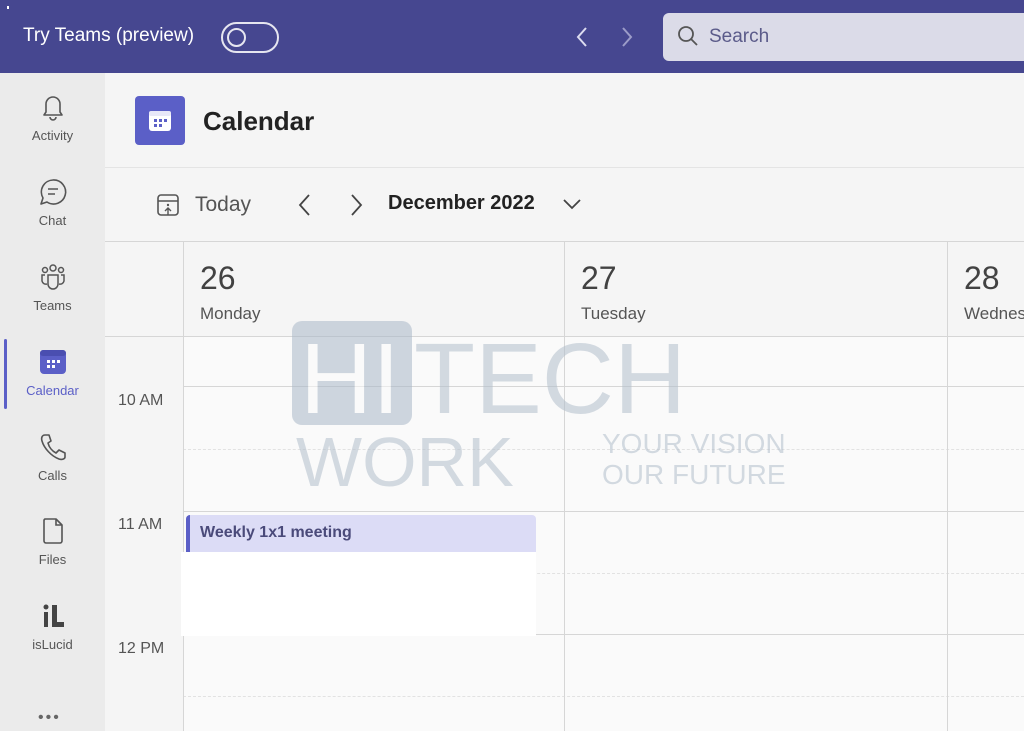 The image size is (1024, 731). What do you see at coordinates (755, 289) in the screenshot?
I see `day-header-tuesday: 27 Tuesday` at bounding box center [755, 289].